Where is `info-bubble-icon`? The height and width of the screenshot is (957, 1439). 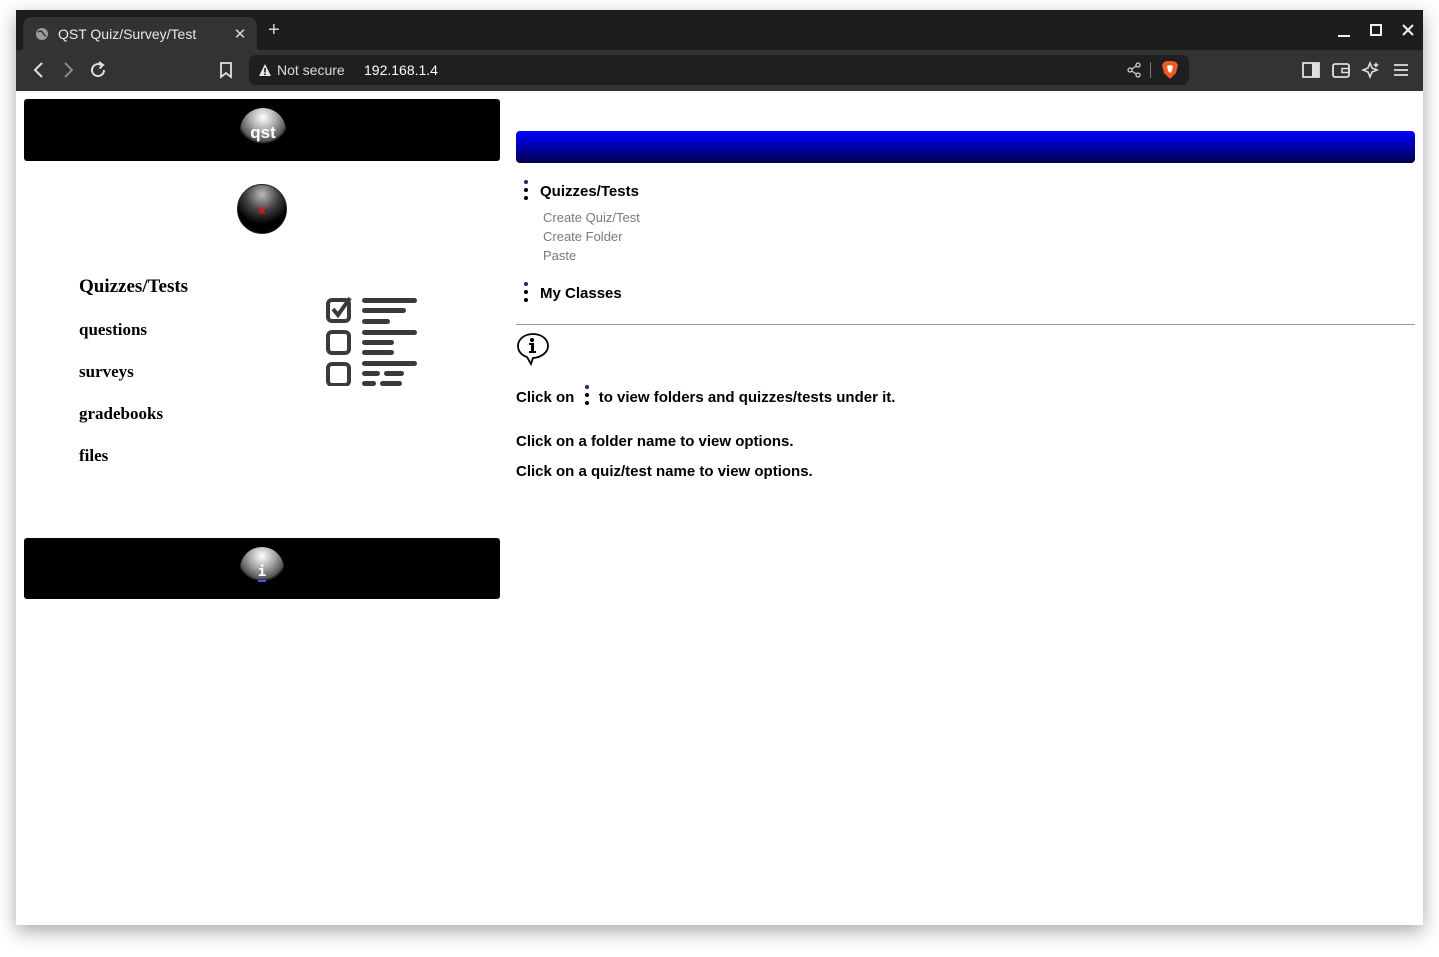 info-bubble-icon is located at coordinates (533, 349).